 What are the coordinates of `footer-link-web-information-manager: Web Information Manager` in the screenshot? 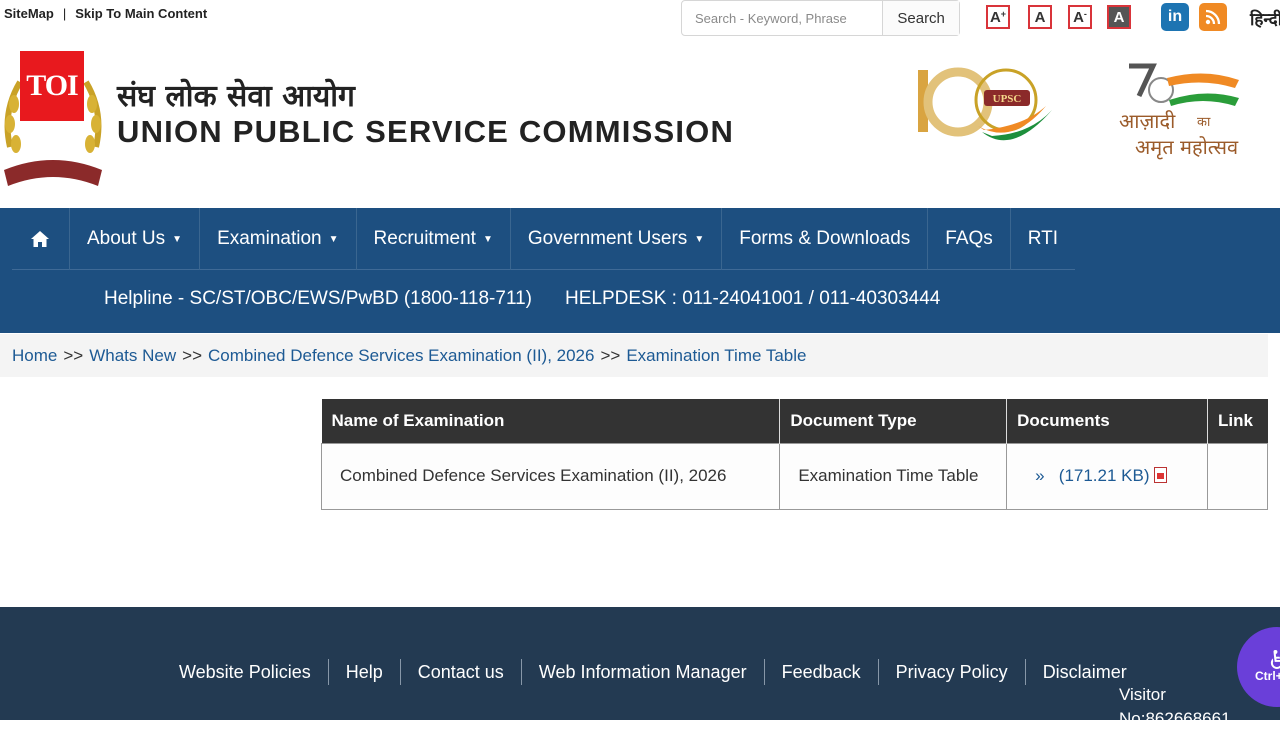 It's located at (643, 672).